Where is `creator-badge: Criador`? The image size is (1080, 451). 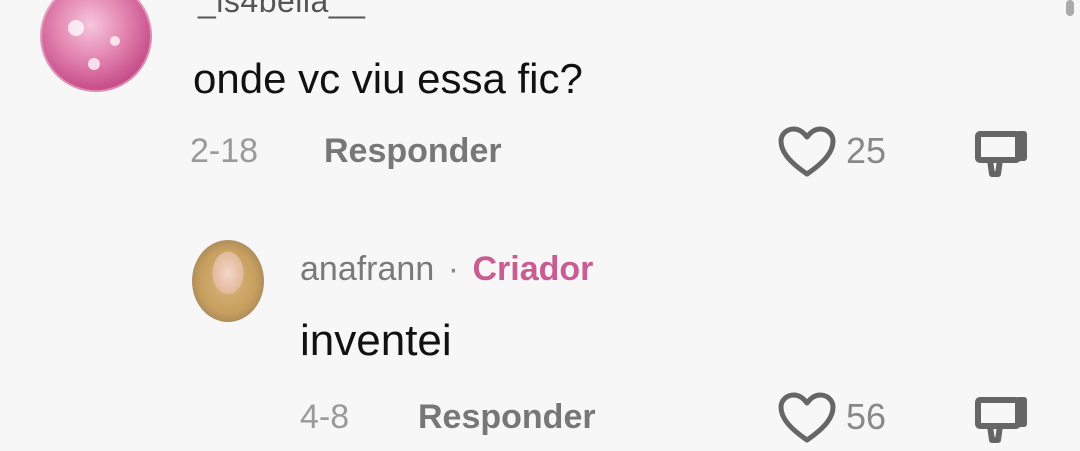 creator-badge: Criador is located at coordinates (533, 269).